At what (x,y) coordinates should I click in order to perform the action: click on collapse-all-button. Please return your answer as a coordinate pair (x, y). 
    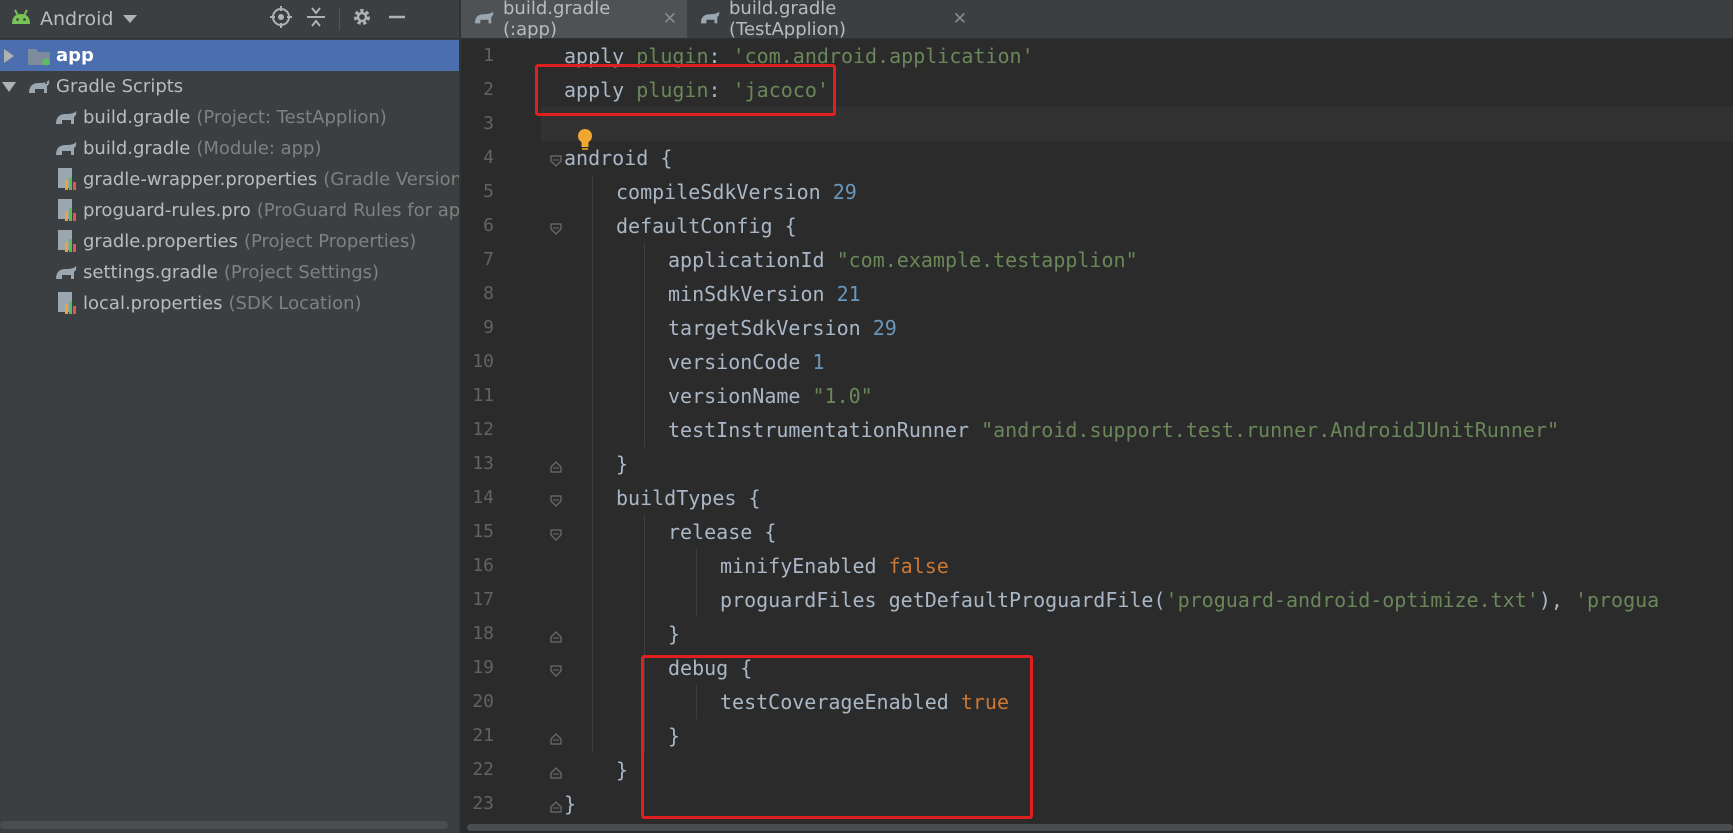
    Looking at the image, I should click on (316, 19).